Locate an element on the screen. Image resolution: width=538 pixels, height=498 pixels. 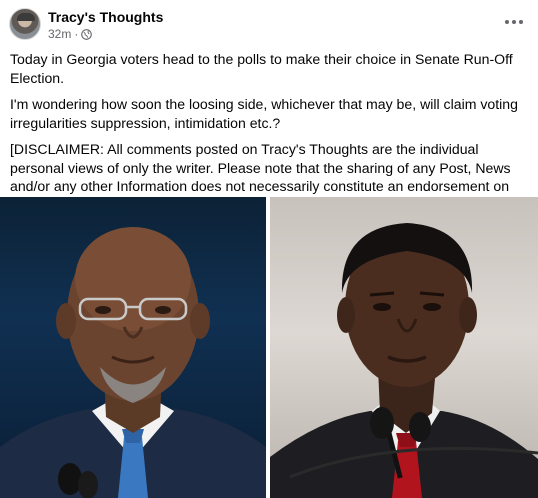
globe-icon is located at coordinates (87, 34).